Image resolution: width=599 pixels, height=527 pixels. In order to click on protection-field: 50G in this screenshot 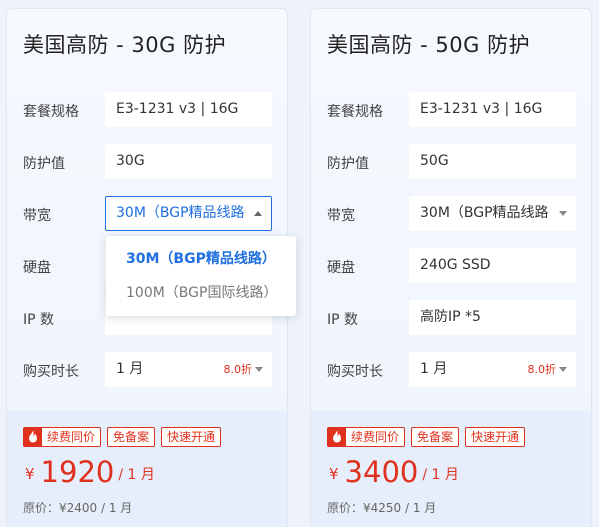, I will do `click(492, 161)`.